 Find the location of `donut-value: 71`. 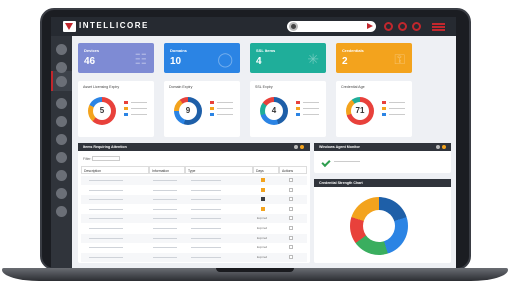

donut-value: 71 is located at coordinates (360, 111).